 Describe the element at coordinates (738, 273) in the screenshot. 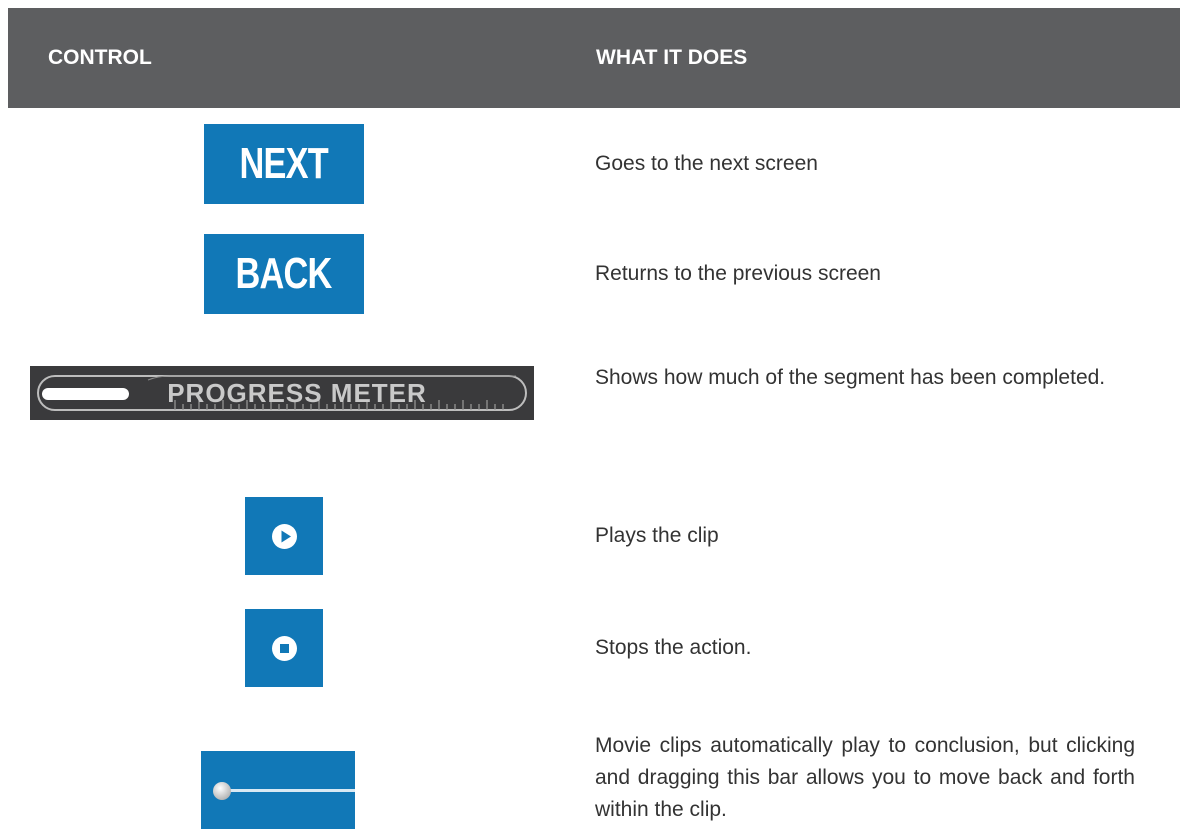

I see `back-description: Returns to the previous screen` at that location.